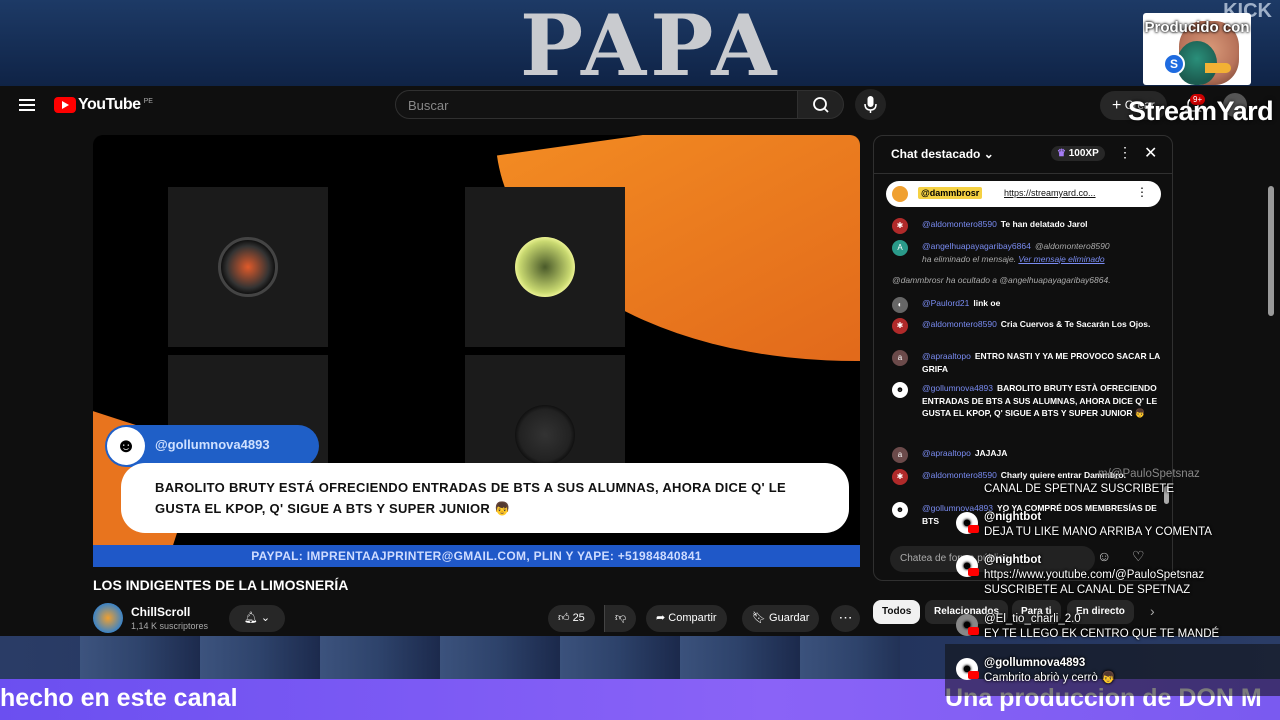  I want to click on pinned-more-icon: ⋮, so click(1142, 192).